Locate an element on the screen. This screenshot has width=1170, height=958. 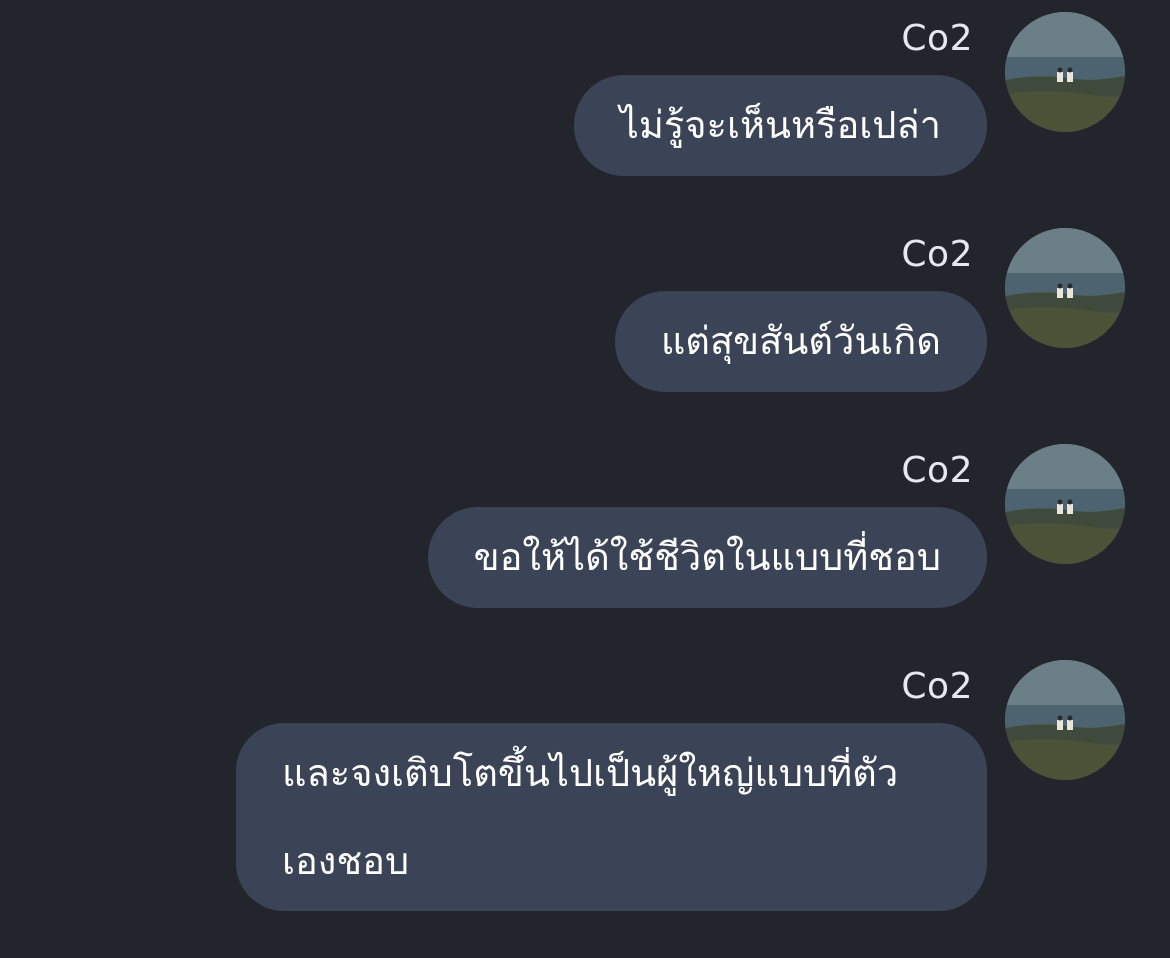
message-bubble: ขอให้ได้ใช้ชีวิตในแบบที่ชอบ is located at coordinates (707, 557).